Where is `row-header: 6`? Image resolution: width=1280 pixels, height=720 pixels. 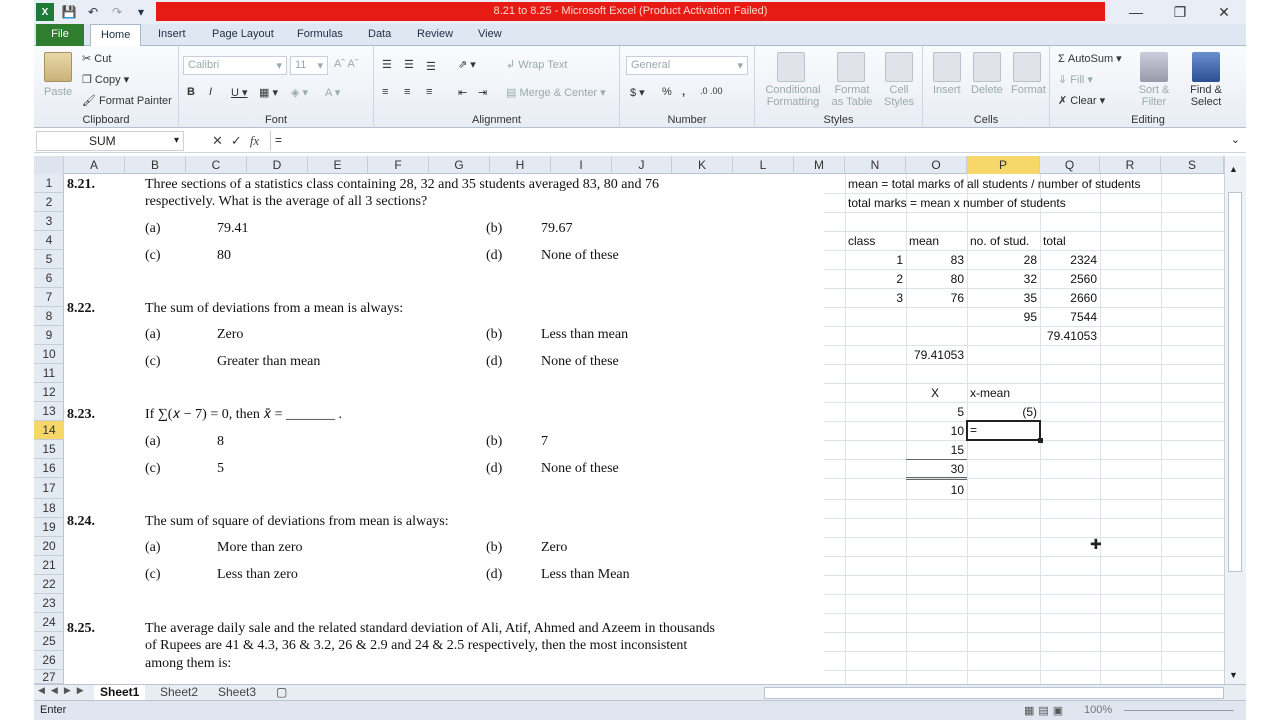 row-header: 6 is located at coordinates (49, 278).